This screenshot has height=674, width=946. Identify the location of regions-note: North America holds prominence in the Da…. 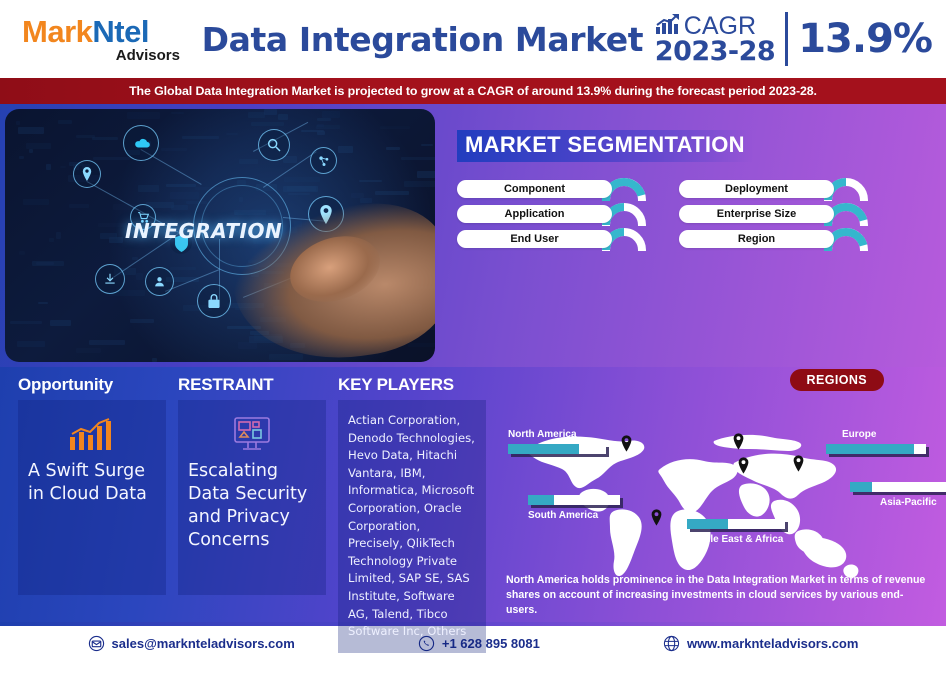
(716, 594).